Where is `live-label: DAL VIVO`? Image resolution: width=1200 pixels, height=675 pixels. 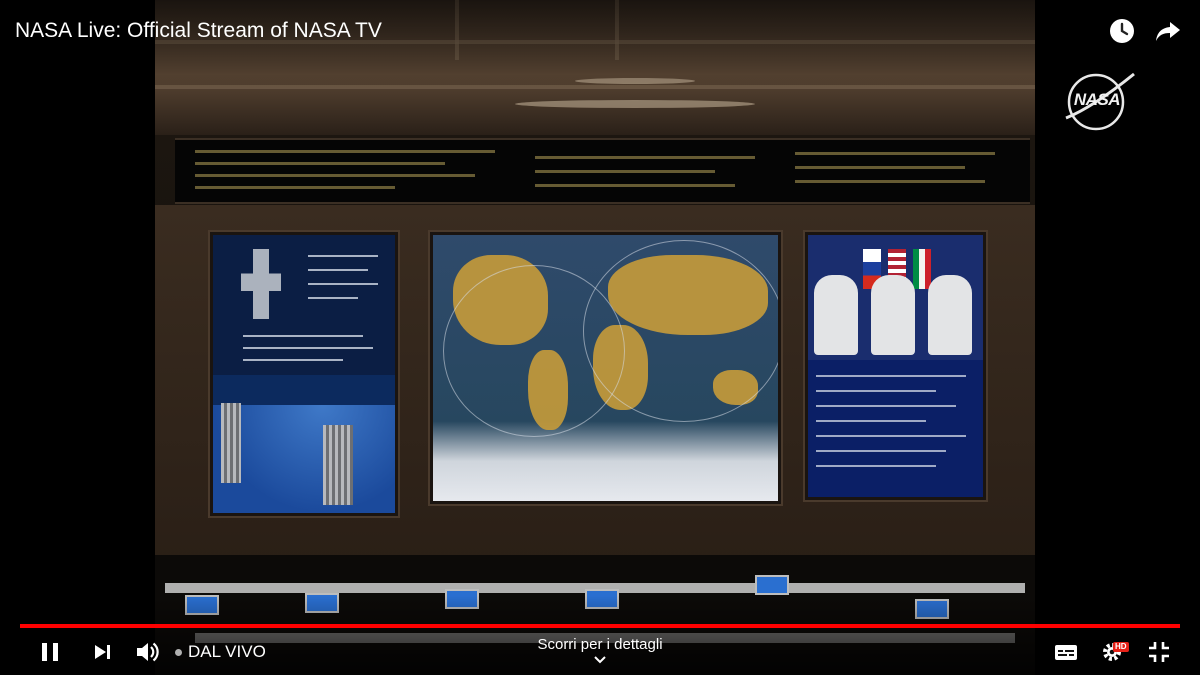
live-label: DAL VIVO is located at coordinates (227, 651).